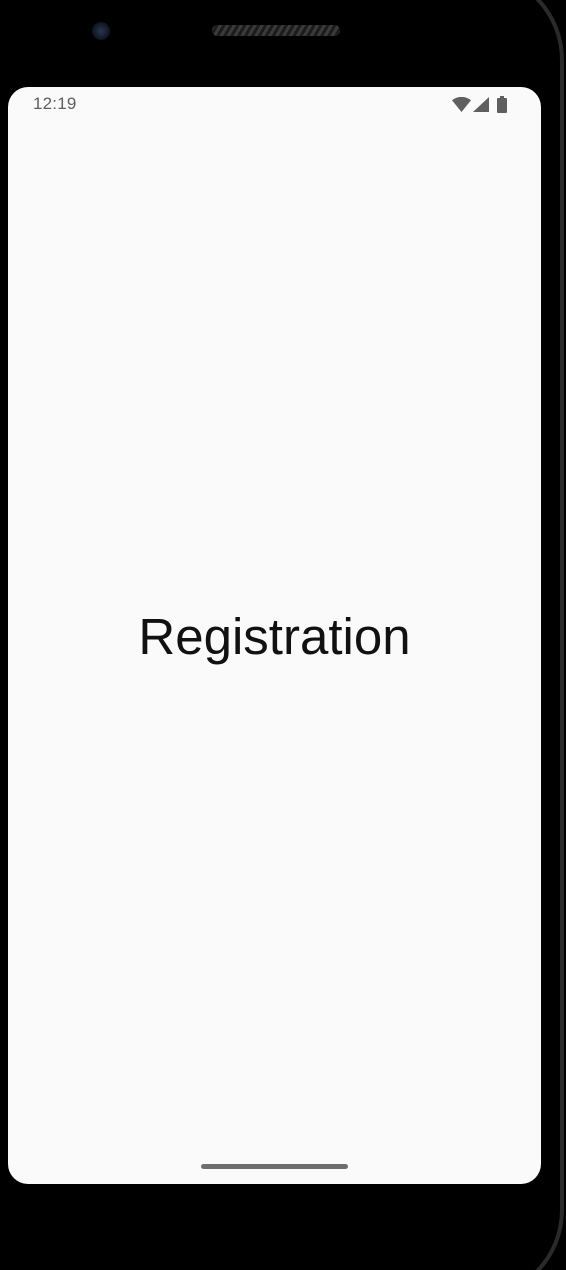 This screenshot has width=566, height=1270. I want to click on cellular-signal-icon, so click(481, 104).